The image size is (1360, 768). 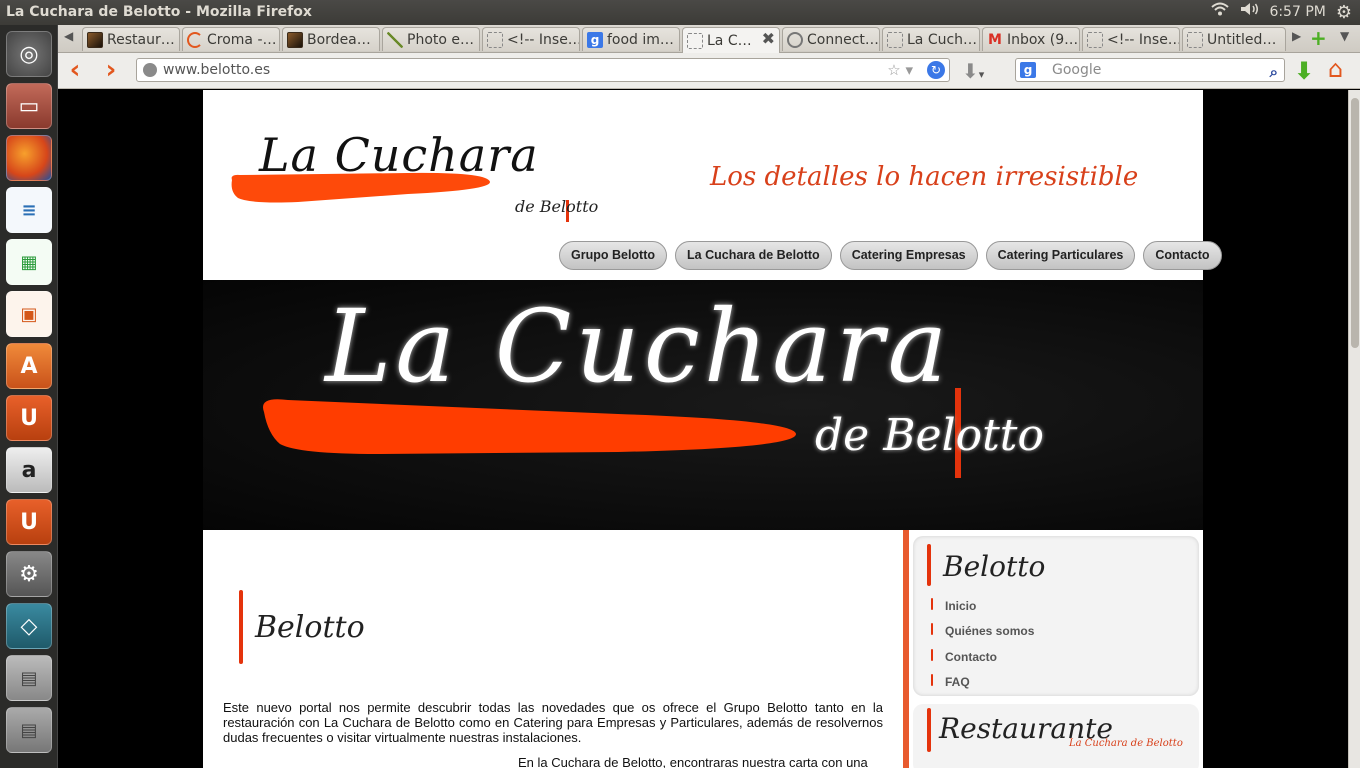 I want to click on title-accent, so click(x=241, y=627).